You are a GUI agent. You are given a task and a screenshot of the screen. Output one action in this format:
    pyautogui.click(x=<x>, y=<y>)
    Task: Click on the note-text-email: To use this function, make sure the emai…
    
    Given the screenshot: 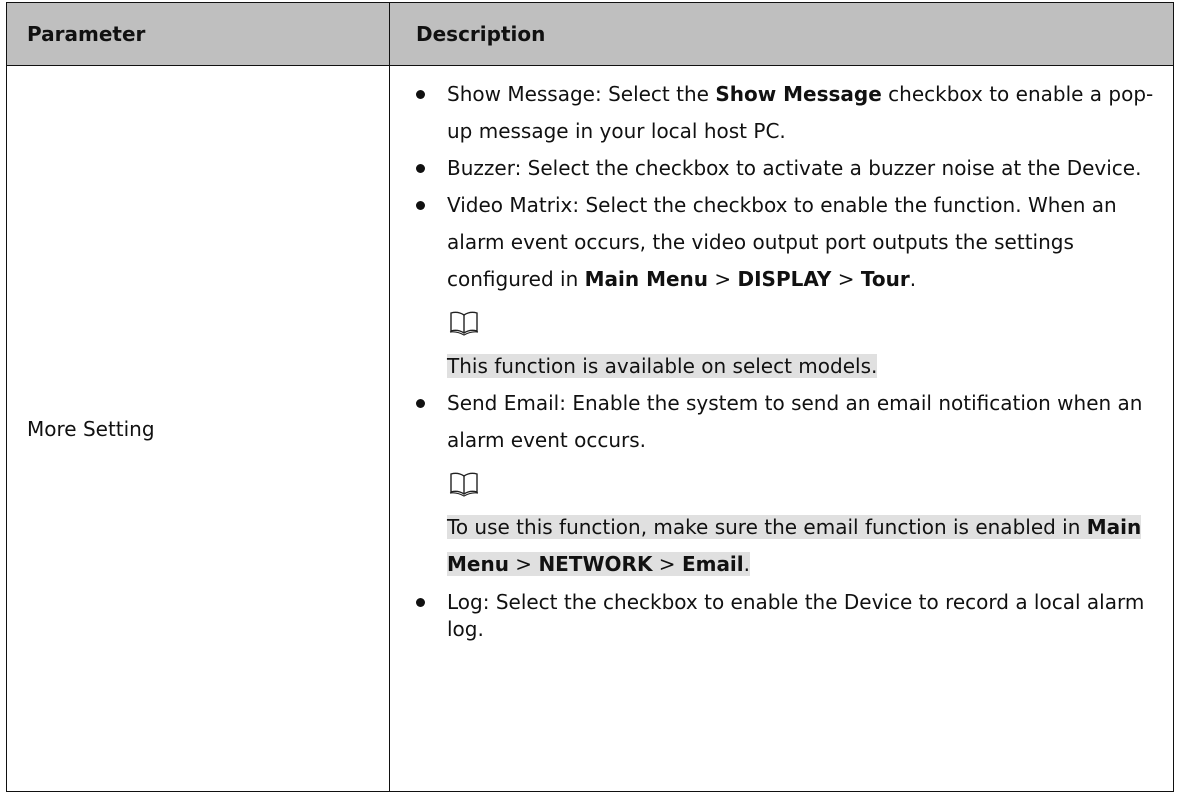 What is the action you would take?
    pyautogui.click(x=805, y=546)
    